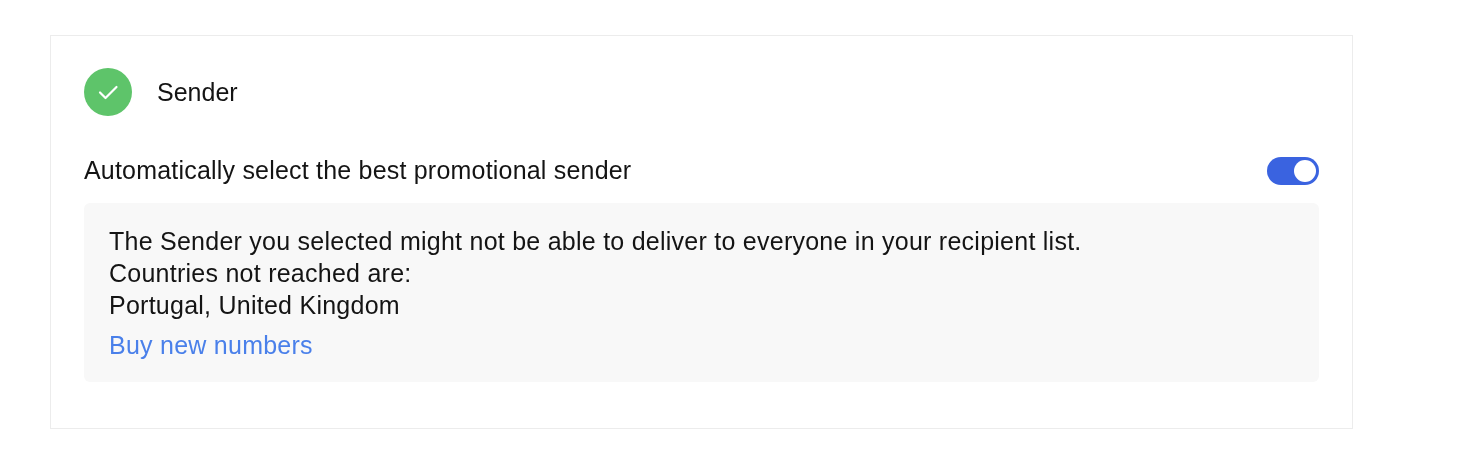 The image size is (1460, 470). Describe the element at coordinates (596, 241) in the screenshot. I see `notice-text: The Sender you selected might not be able to deliver to everyone in your recipient list.` at that location.